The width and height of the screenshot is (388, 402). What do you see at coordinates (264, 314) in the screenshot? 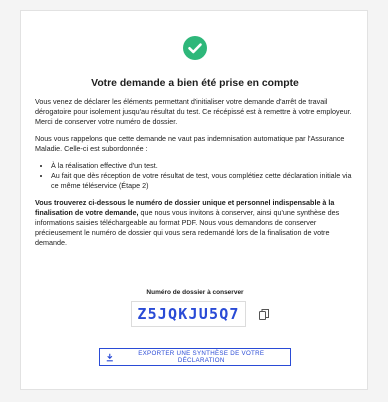
I see `copy-icon` at bounding box center [264, 314].